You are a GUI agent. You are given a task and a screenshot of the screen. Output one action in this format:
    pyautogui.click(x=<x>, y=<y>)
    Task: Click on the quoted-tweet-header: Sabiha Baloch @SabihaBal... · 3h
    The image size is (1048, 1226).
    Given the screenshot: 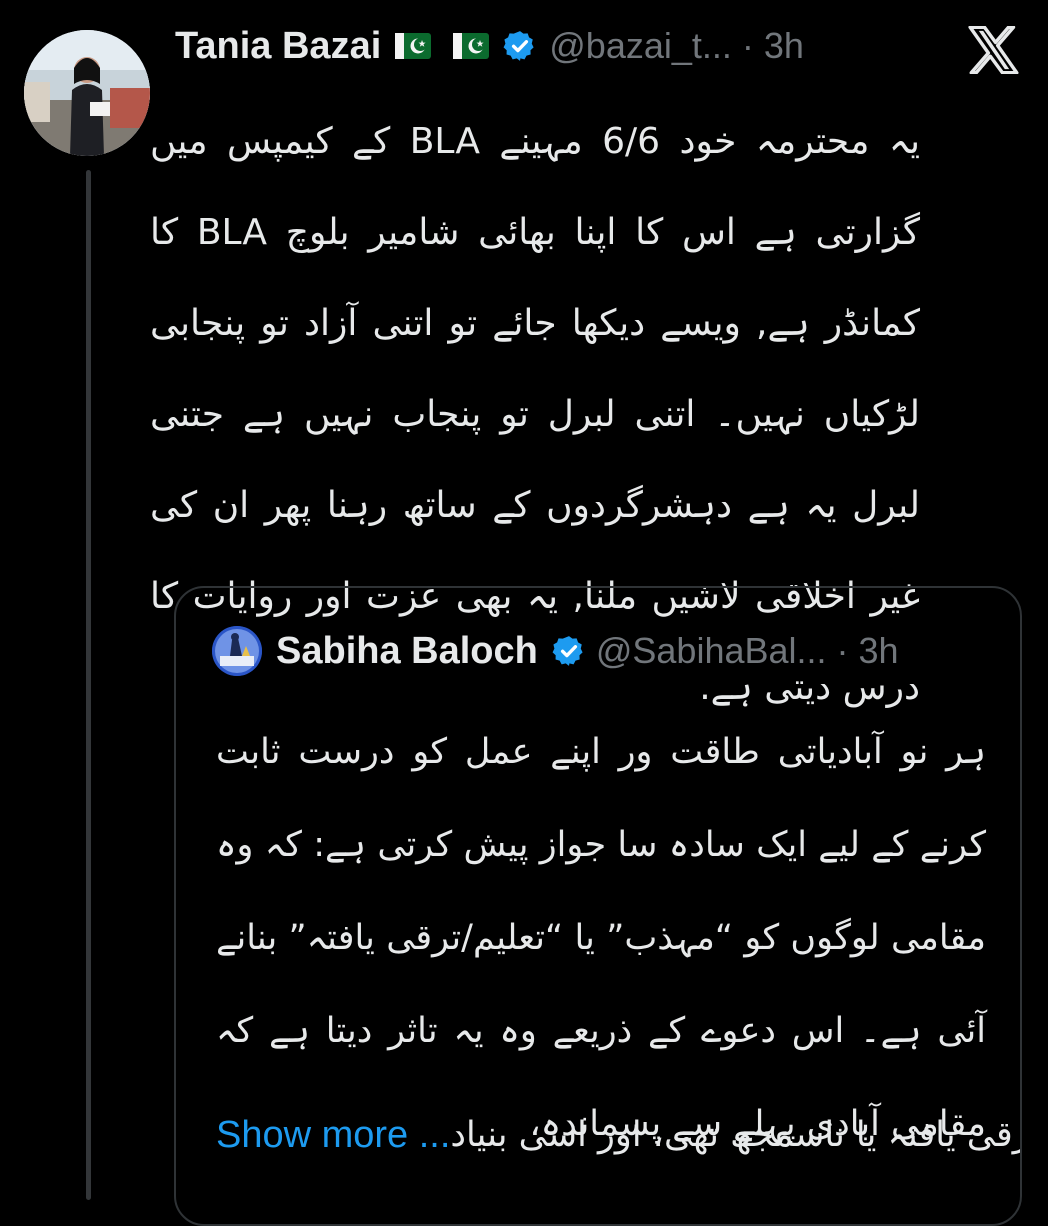 What is the action you would take?
    pyautogui.click(x=555, y=651)
    